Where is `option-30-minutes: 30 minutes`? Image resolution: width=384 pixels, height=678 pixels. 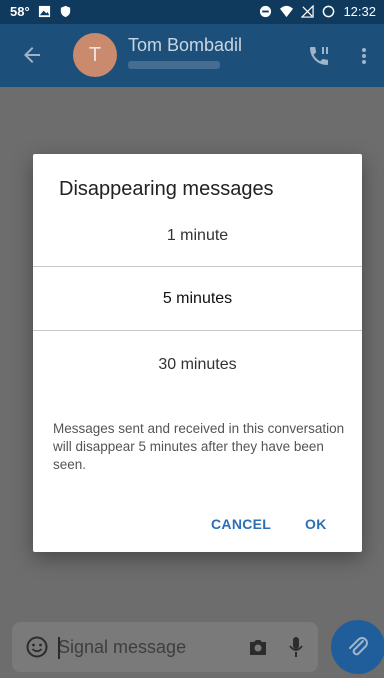
option-30-minutes: 30 minutes is located at coordinates (197, 365).